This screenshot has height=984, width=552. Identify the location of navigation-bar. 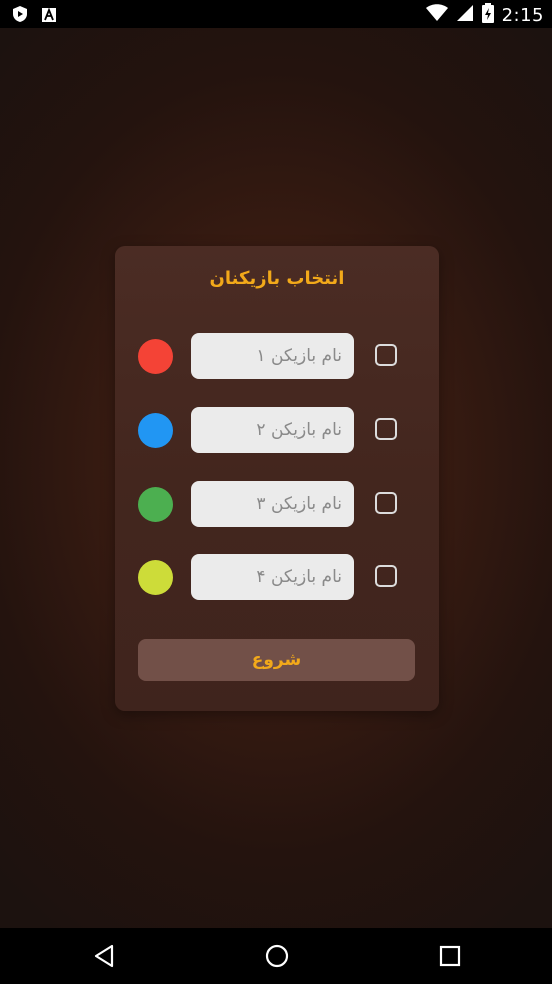
(276, 956).